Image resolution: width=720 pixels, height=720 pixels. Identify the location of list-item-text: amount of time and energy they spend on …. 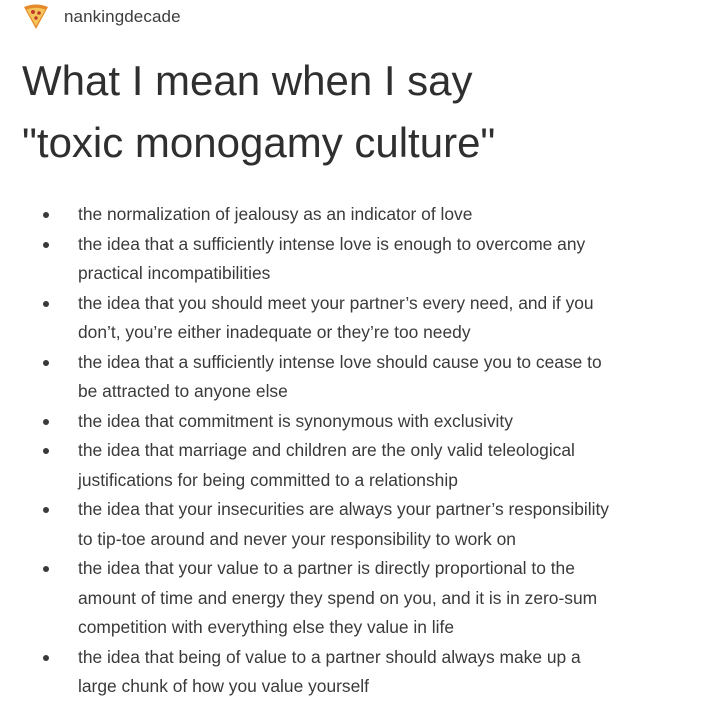
(338, 597).